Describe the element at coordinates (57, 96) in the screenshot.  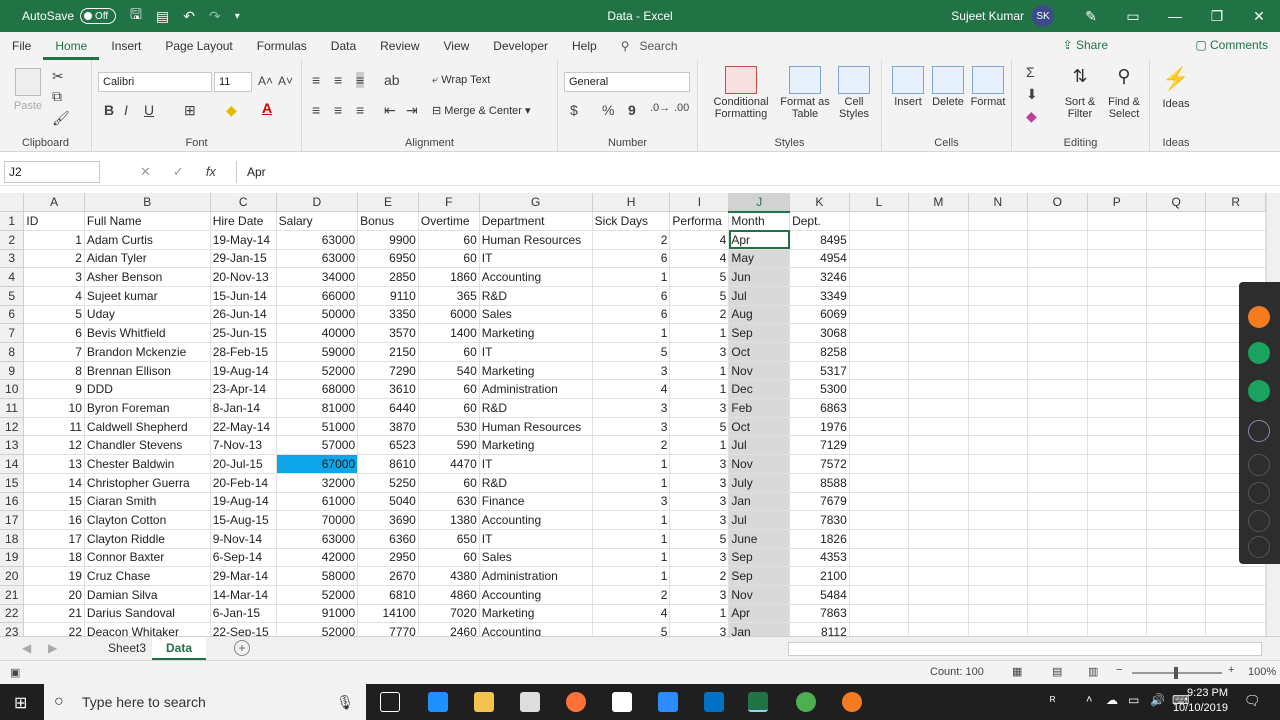
I see `copy-icon: ⧉` at that location.